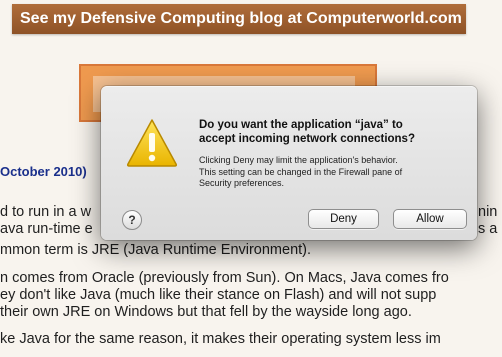  Describe the element at coordinates (242, 183) in the screenshot. I see `dialog-message-line-3: Security preferences.` at that location.